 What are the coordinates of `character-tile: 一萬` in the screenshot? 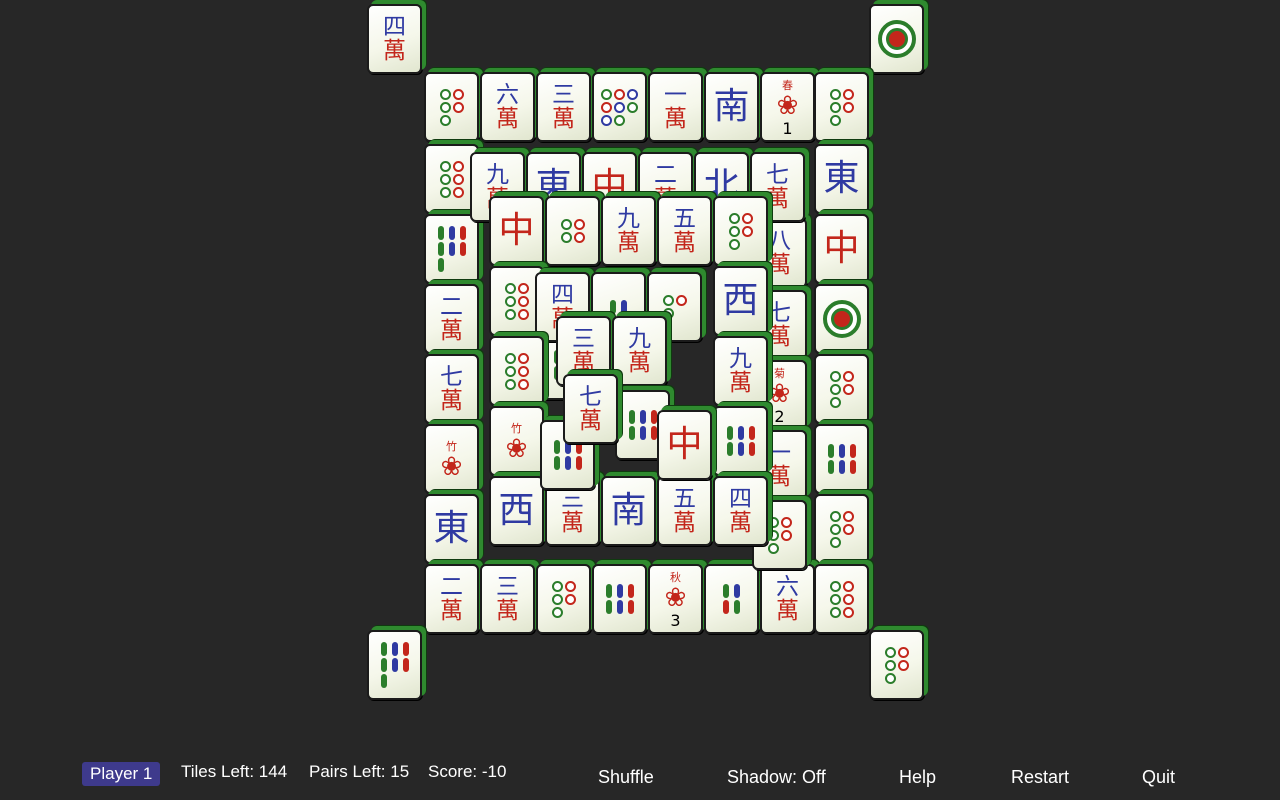 It's located at (675, 107).